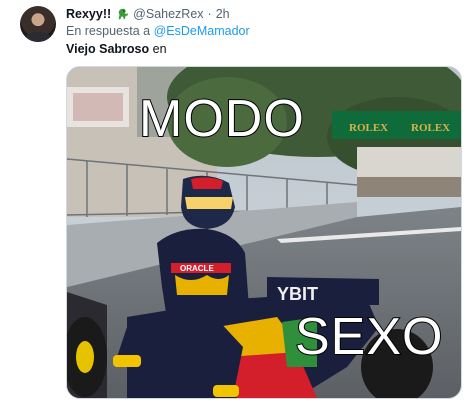  I want to click on tweet-bold-text: Viejo Sabroso, so click(108, 49).